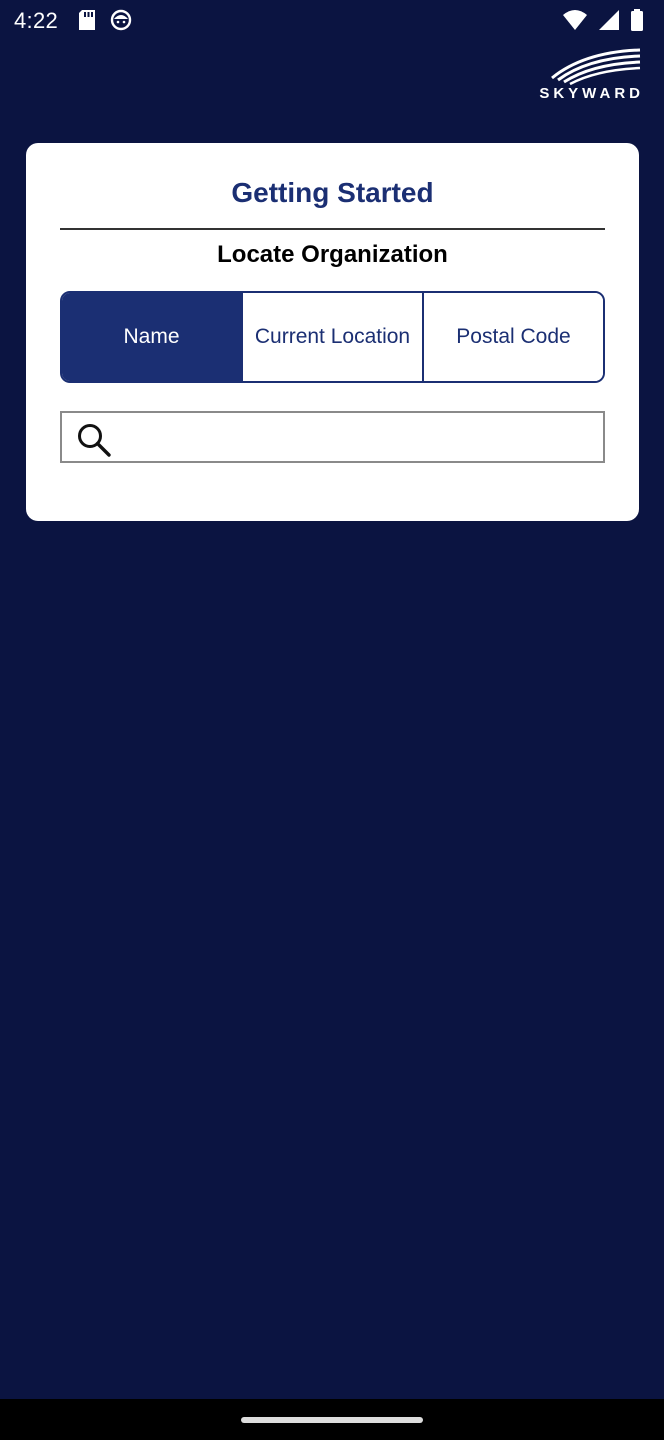  What do you see at coordinates (637, 22) in the screenshot?
I see `battery-icon` at bounding box center [637, 22].